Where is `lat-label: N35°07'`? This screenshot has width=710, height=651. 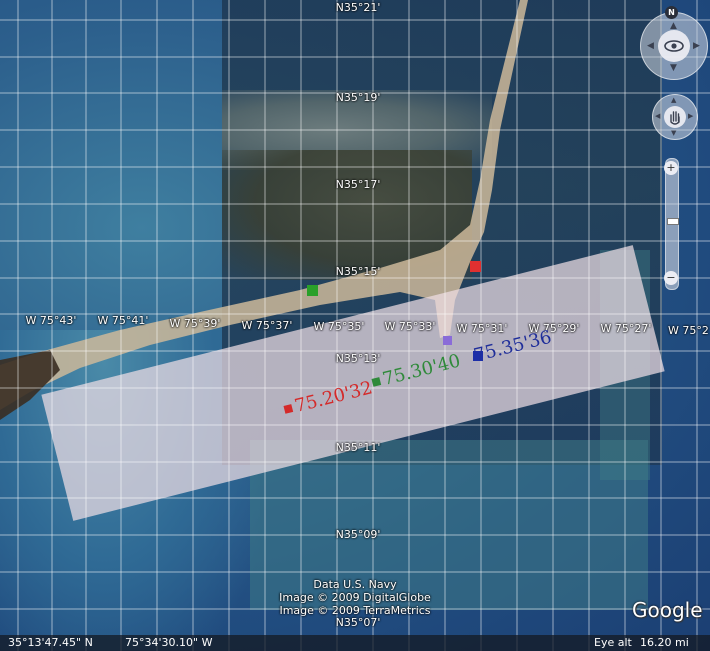
lat-label: N35°07' is located at coordinates (358, 622).